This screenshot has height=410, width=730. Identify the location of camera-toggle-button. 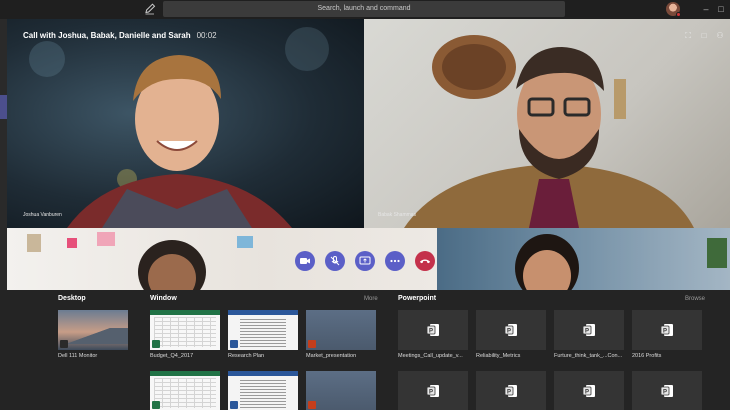
(305, 261).